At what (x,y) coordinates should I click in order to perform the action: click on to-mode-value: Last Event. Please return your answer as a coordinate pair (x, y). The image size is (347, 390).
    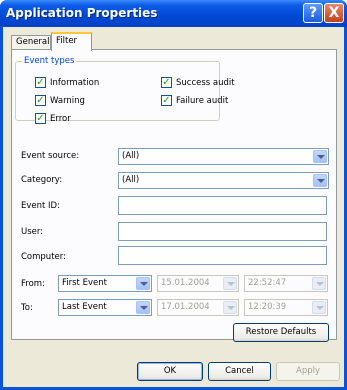
    Looking at the image, I should click on (84, 307).